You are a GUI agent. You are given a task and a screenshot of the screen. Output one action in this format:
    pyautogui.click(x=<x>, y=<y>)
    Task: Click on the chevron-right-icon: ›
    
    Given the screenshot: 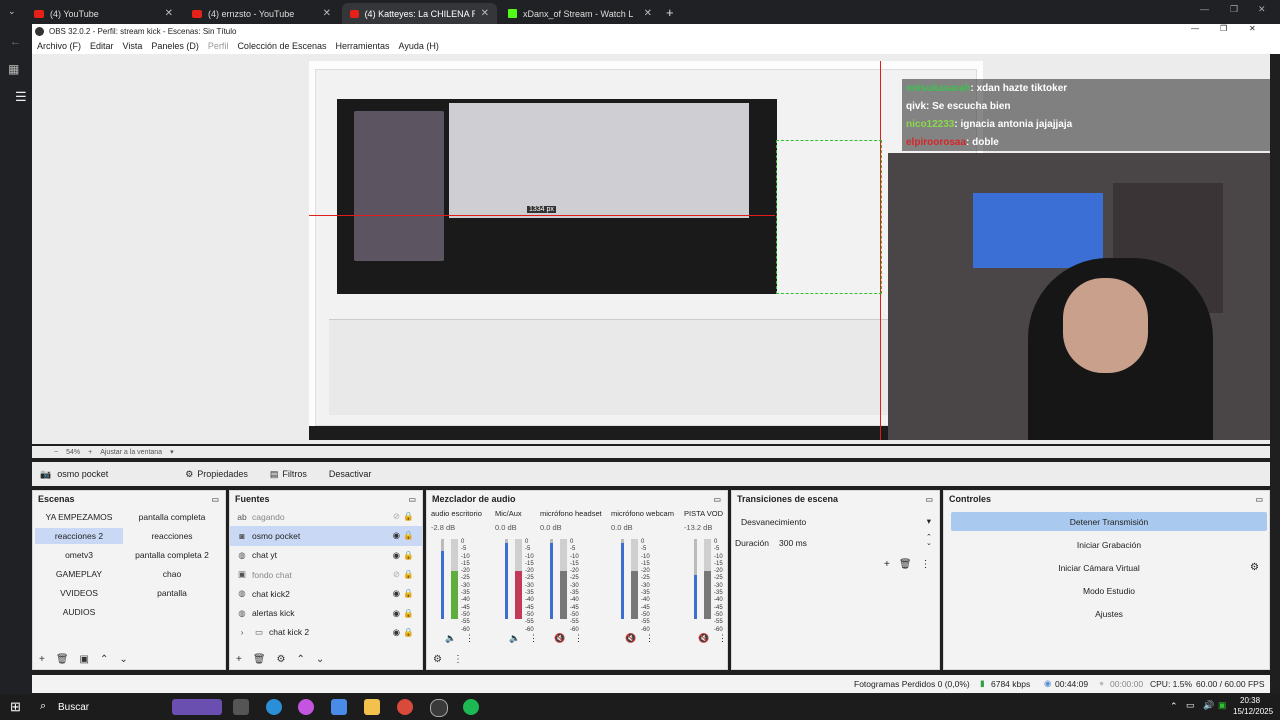 What is the action you would take?
    pyautogui.click(x=242, y=632)
    